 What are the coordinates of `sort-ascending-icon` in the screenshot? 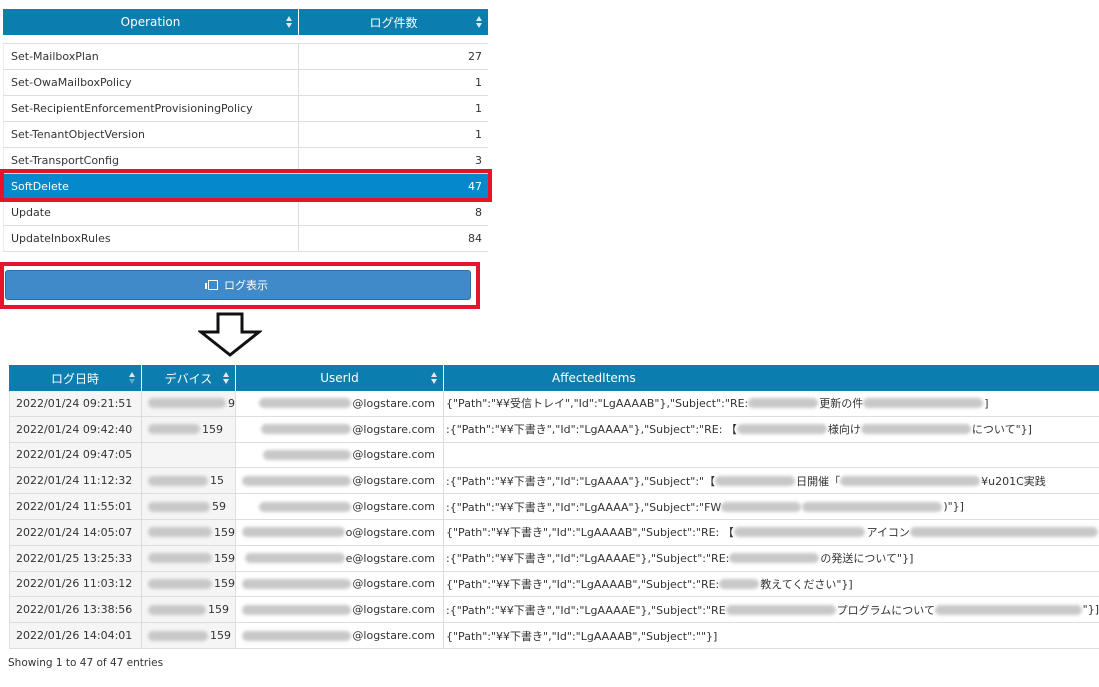 It's located at (132, 378).